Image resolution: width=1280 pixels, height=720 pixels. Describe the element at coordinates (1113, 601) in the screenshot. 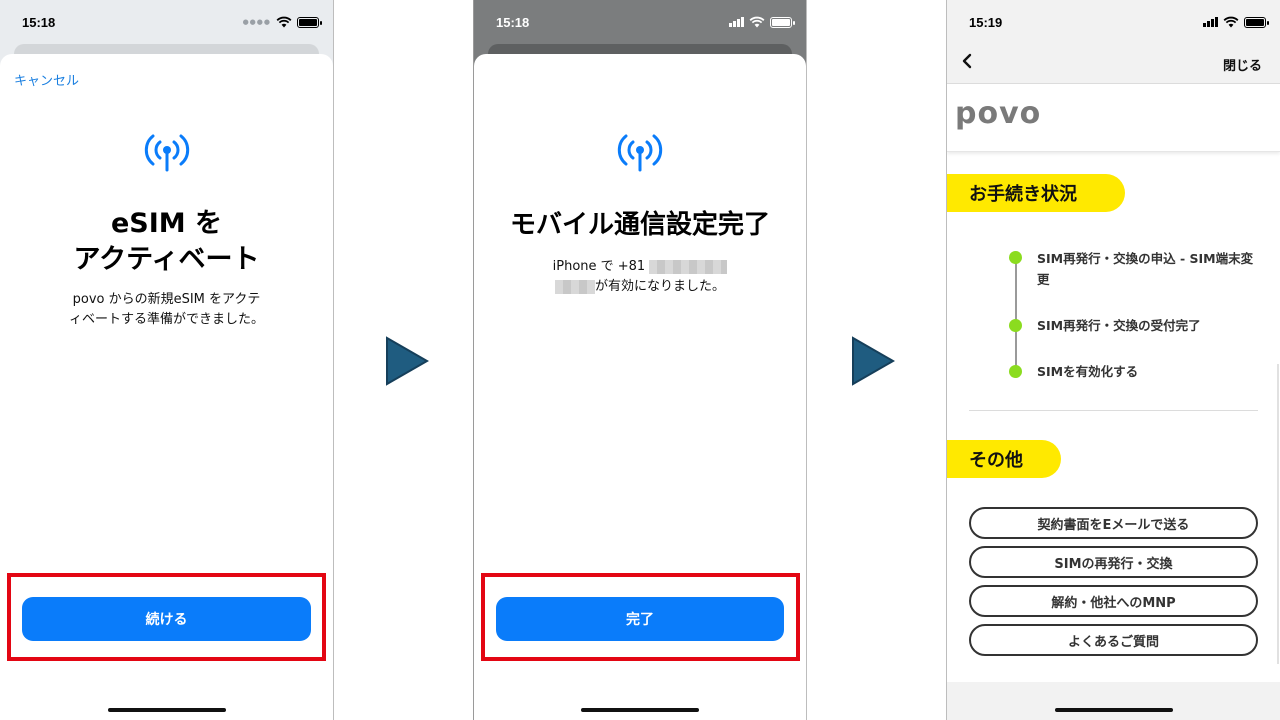

I see `cancel-mnp-button: 解約・他社へのMNP` at that location.